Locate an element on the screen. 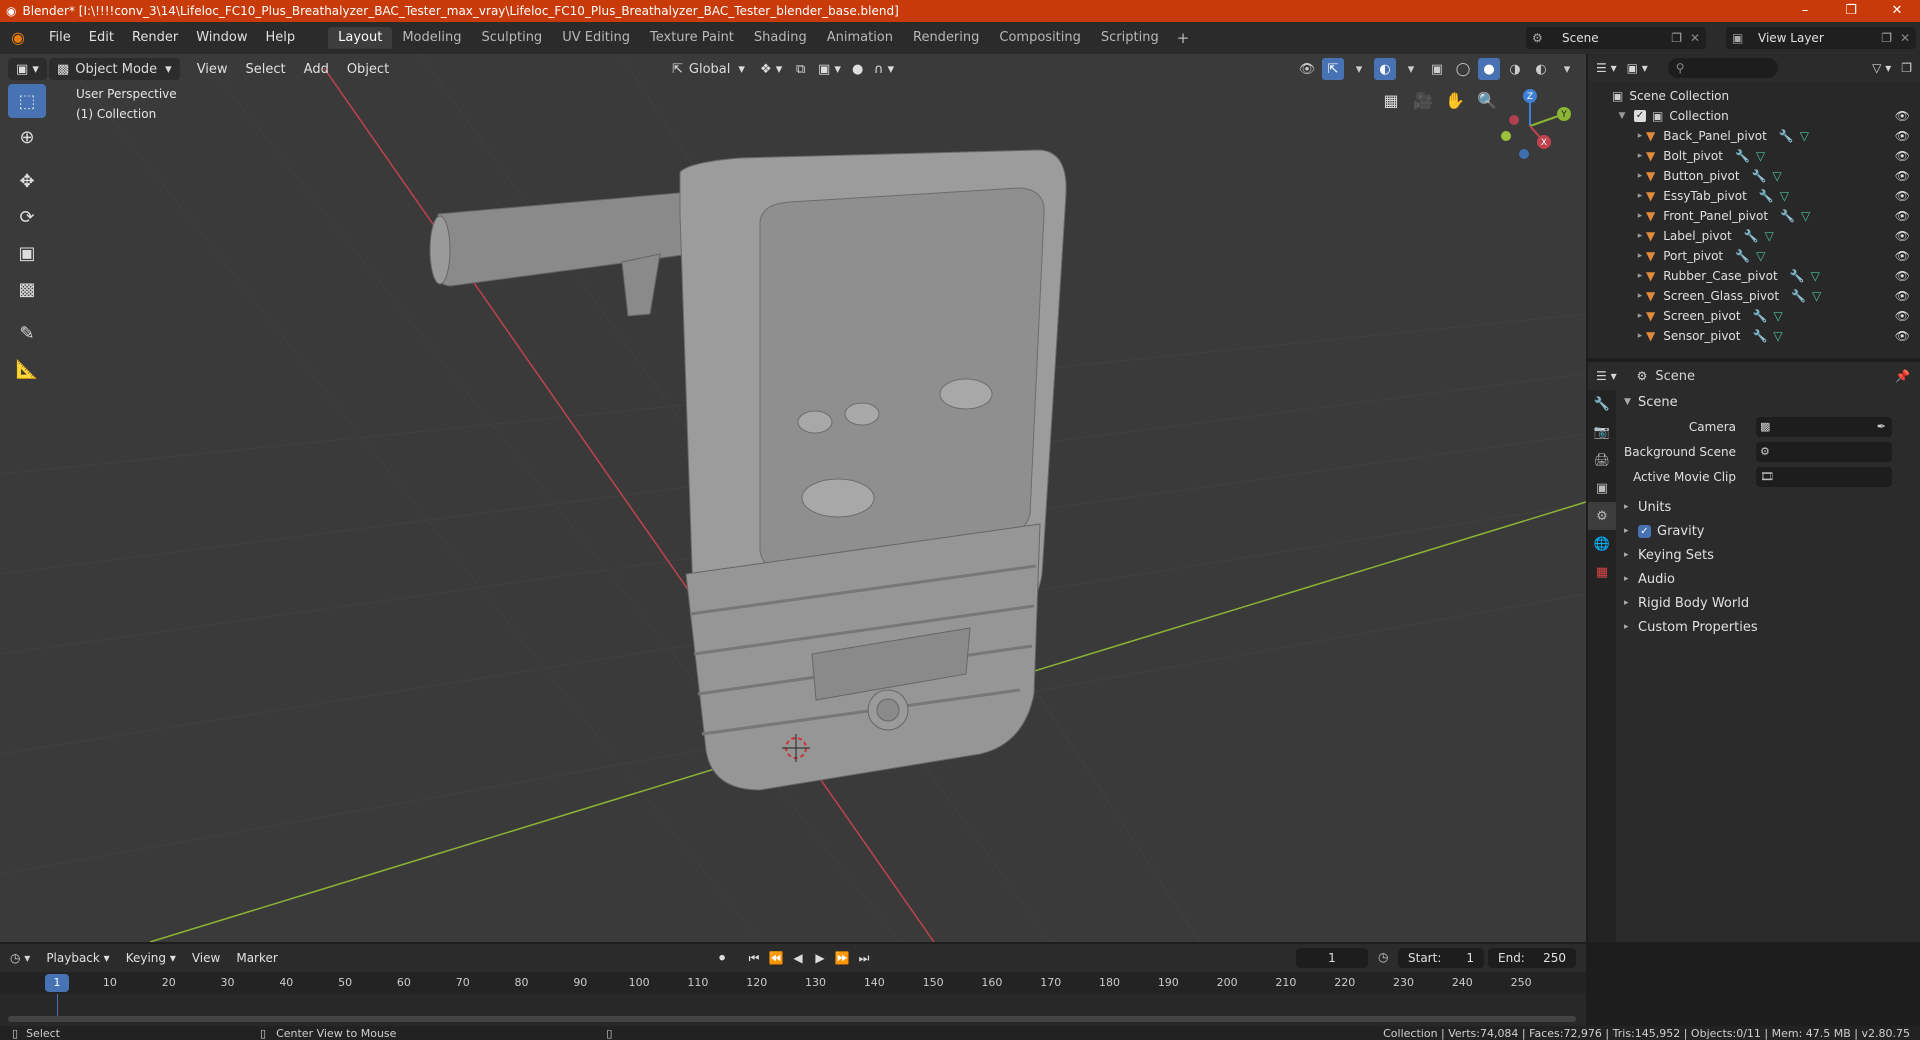 The height and width of the screenshot is (1040, 1920). gizmo-toggle-icon: ⇱ is located at coordinates (1333, 69).